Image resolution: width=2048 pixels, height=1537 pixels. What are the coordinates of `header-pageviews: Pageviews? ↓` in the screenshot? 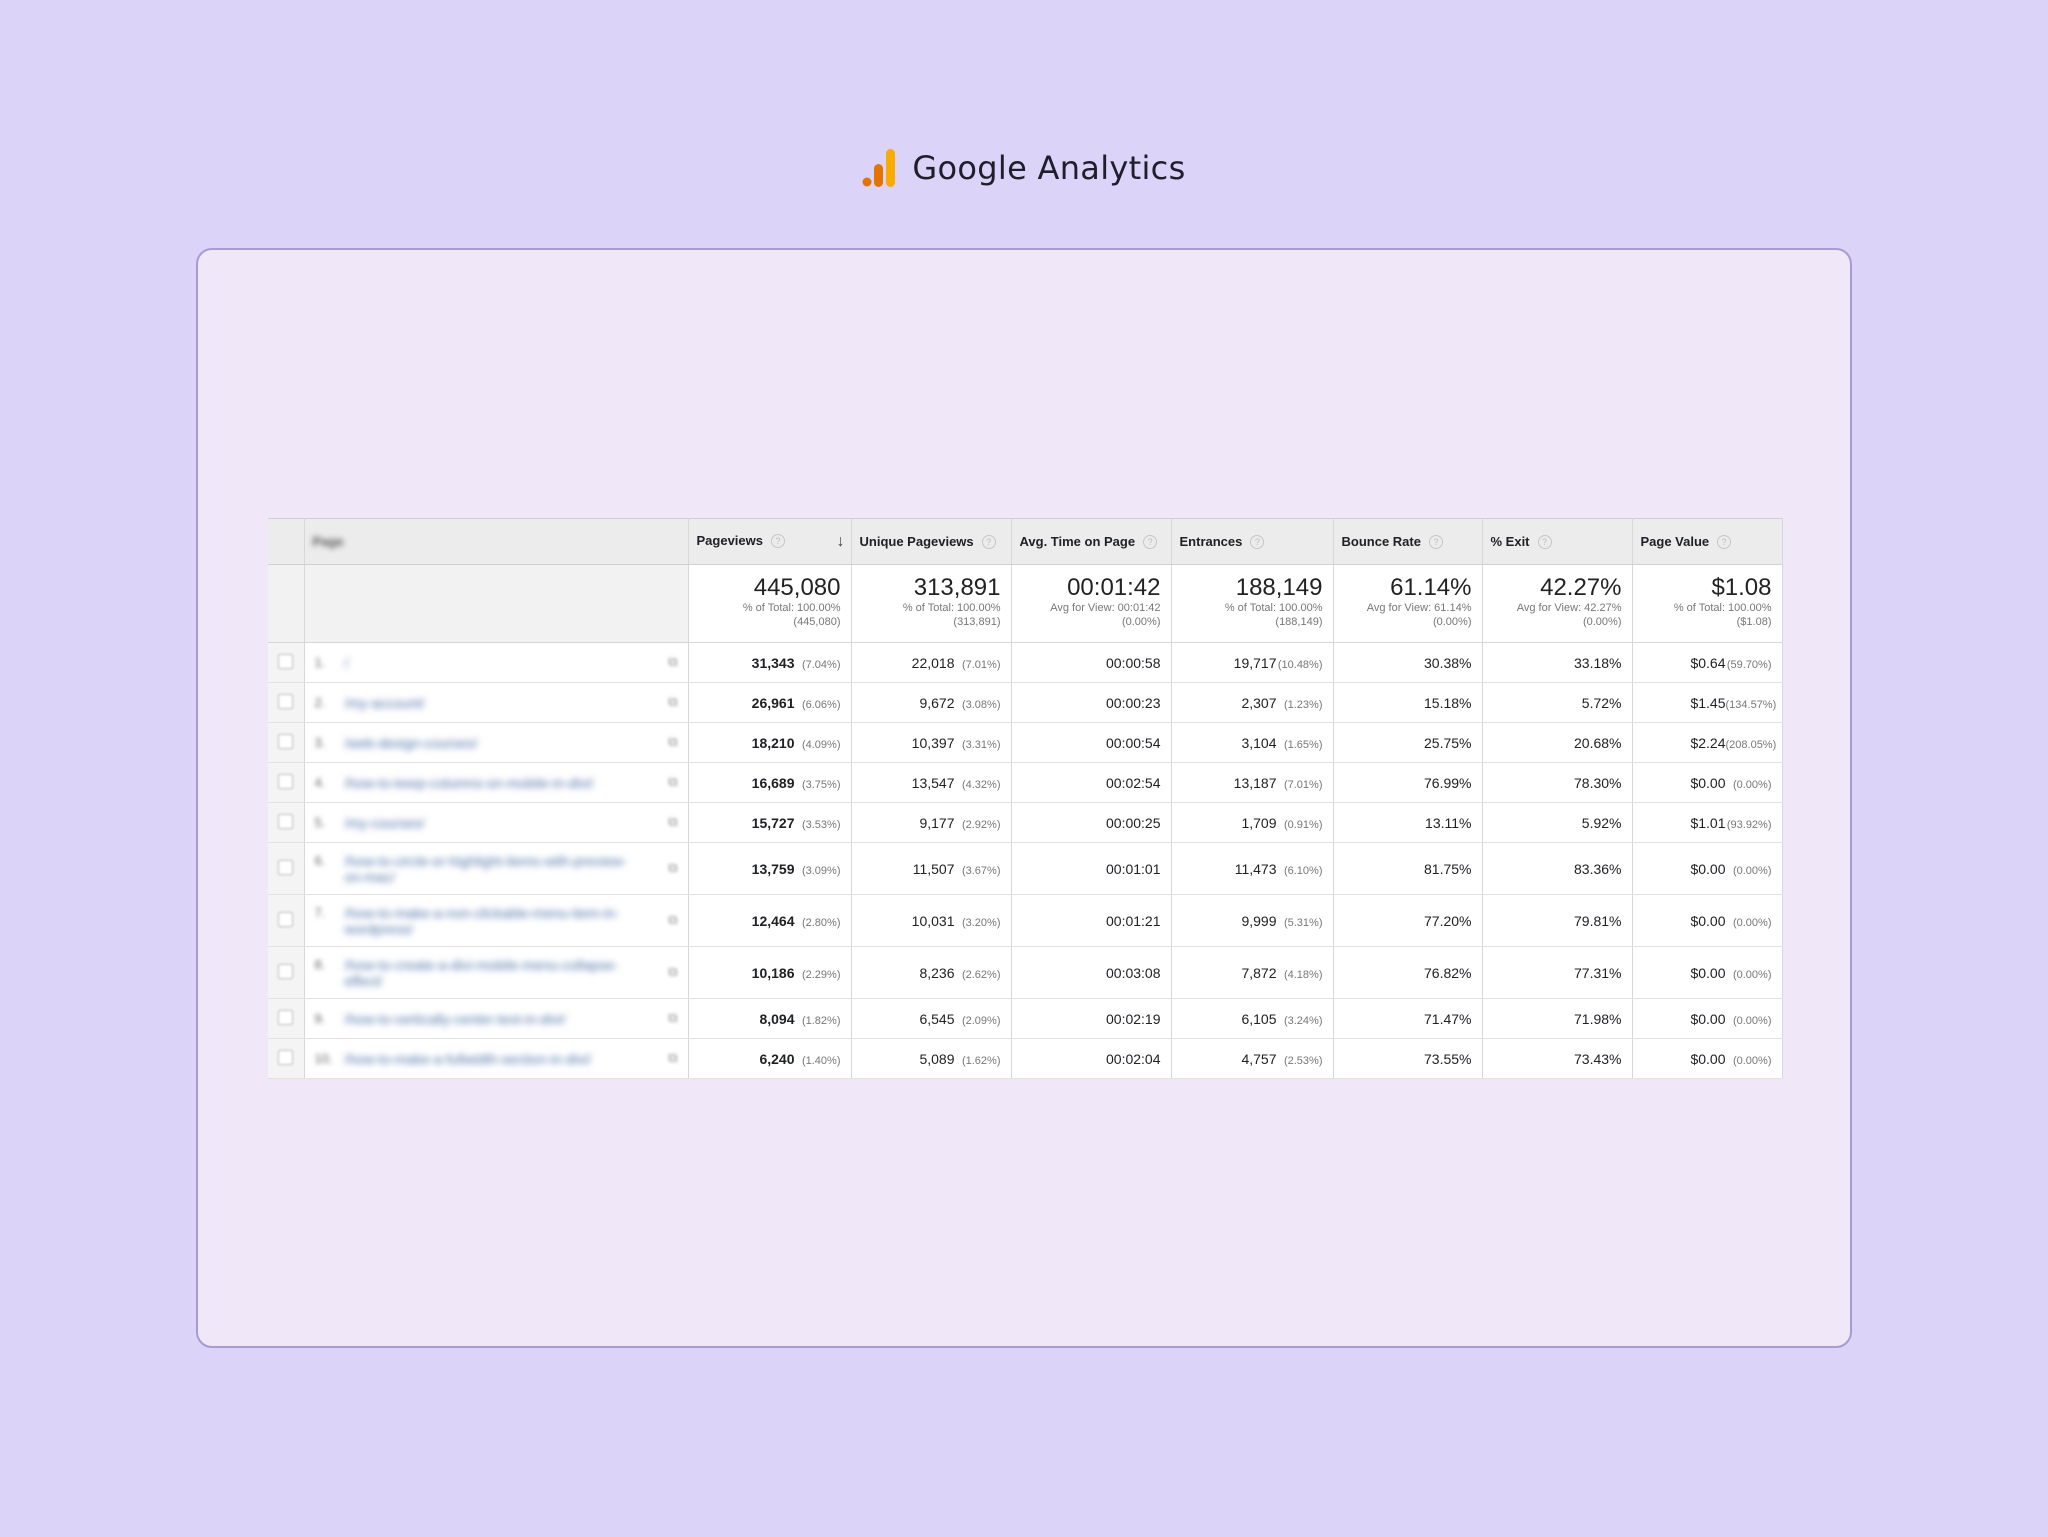 It's located at (770, 541).